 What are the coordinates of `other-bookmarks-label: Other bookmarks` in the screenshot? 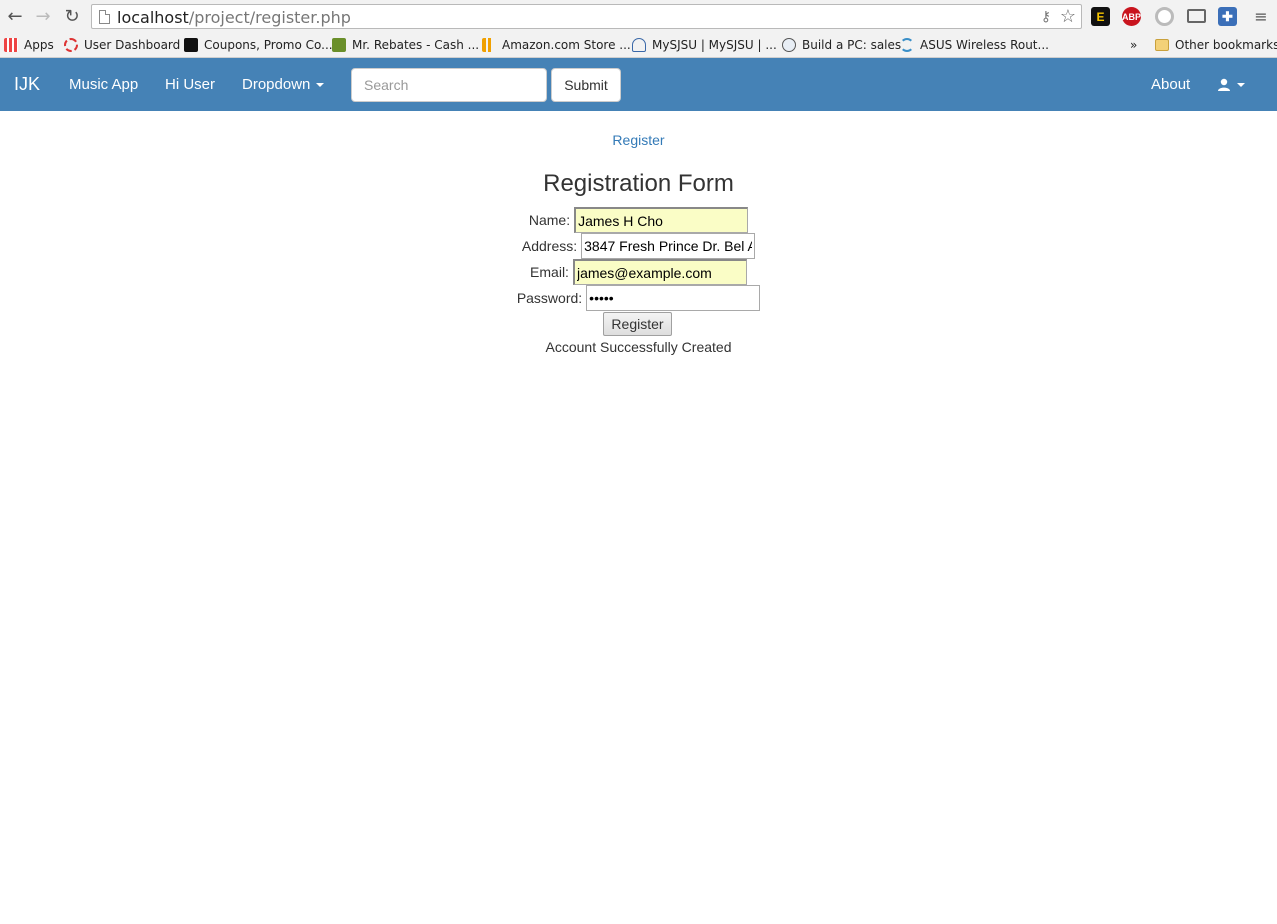 It's located at (1226, 45).